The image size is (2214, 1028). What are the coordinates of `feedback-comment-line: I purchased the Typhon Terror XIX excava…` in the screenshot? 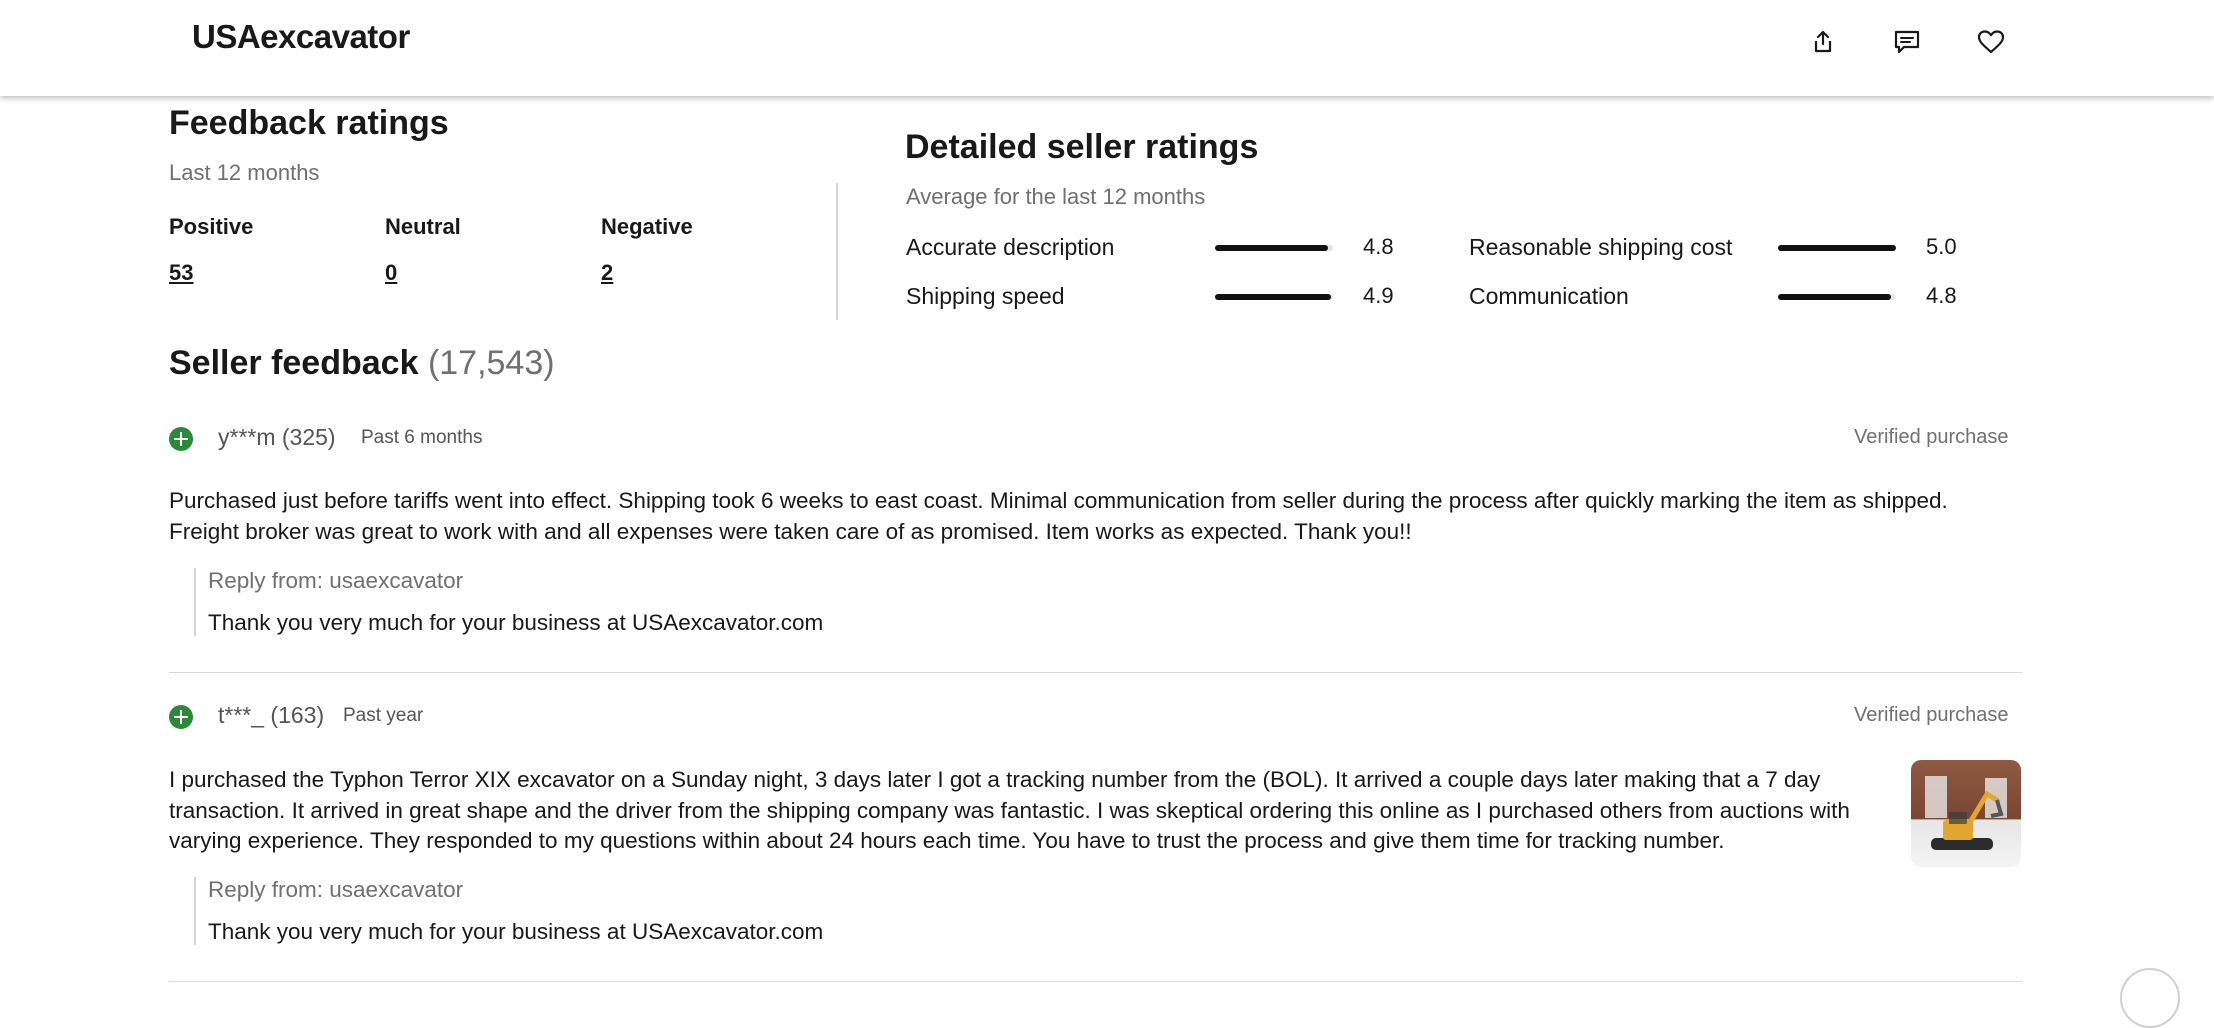 It's located at (995, 779).